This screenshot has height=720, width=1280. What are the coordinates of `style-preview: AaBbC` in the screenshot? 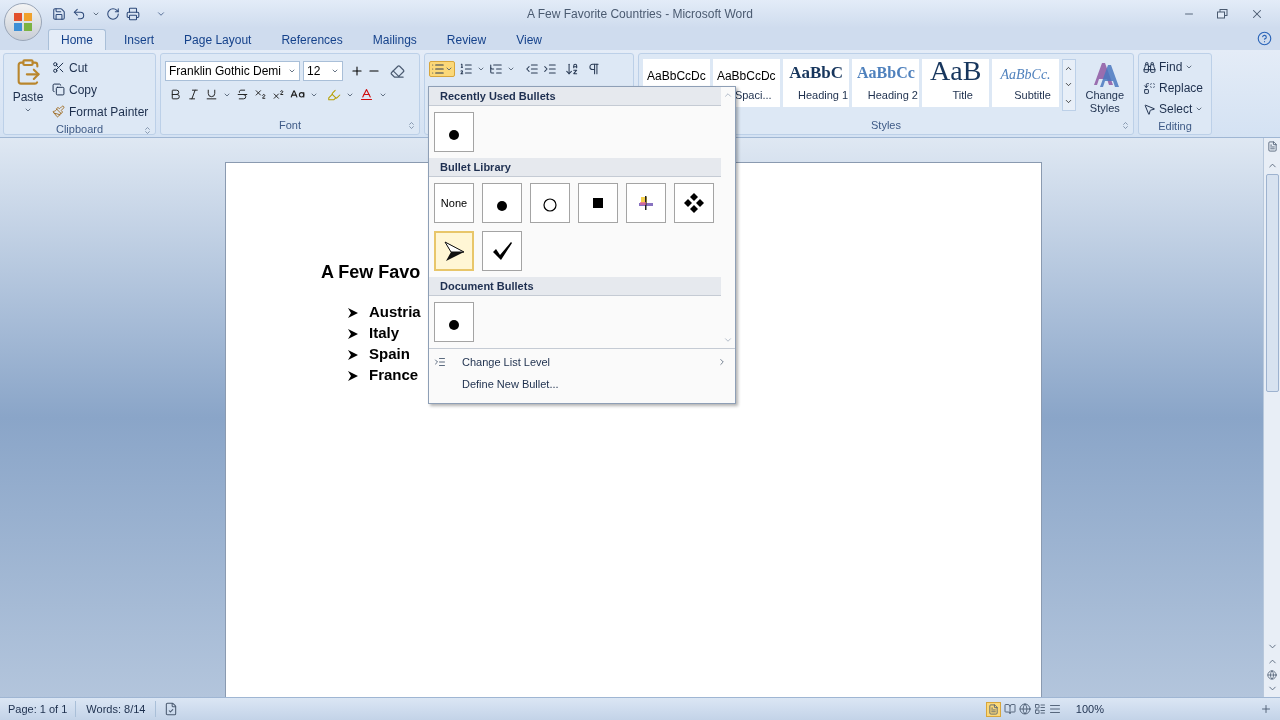 It's located at (816, 72).